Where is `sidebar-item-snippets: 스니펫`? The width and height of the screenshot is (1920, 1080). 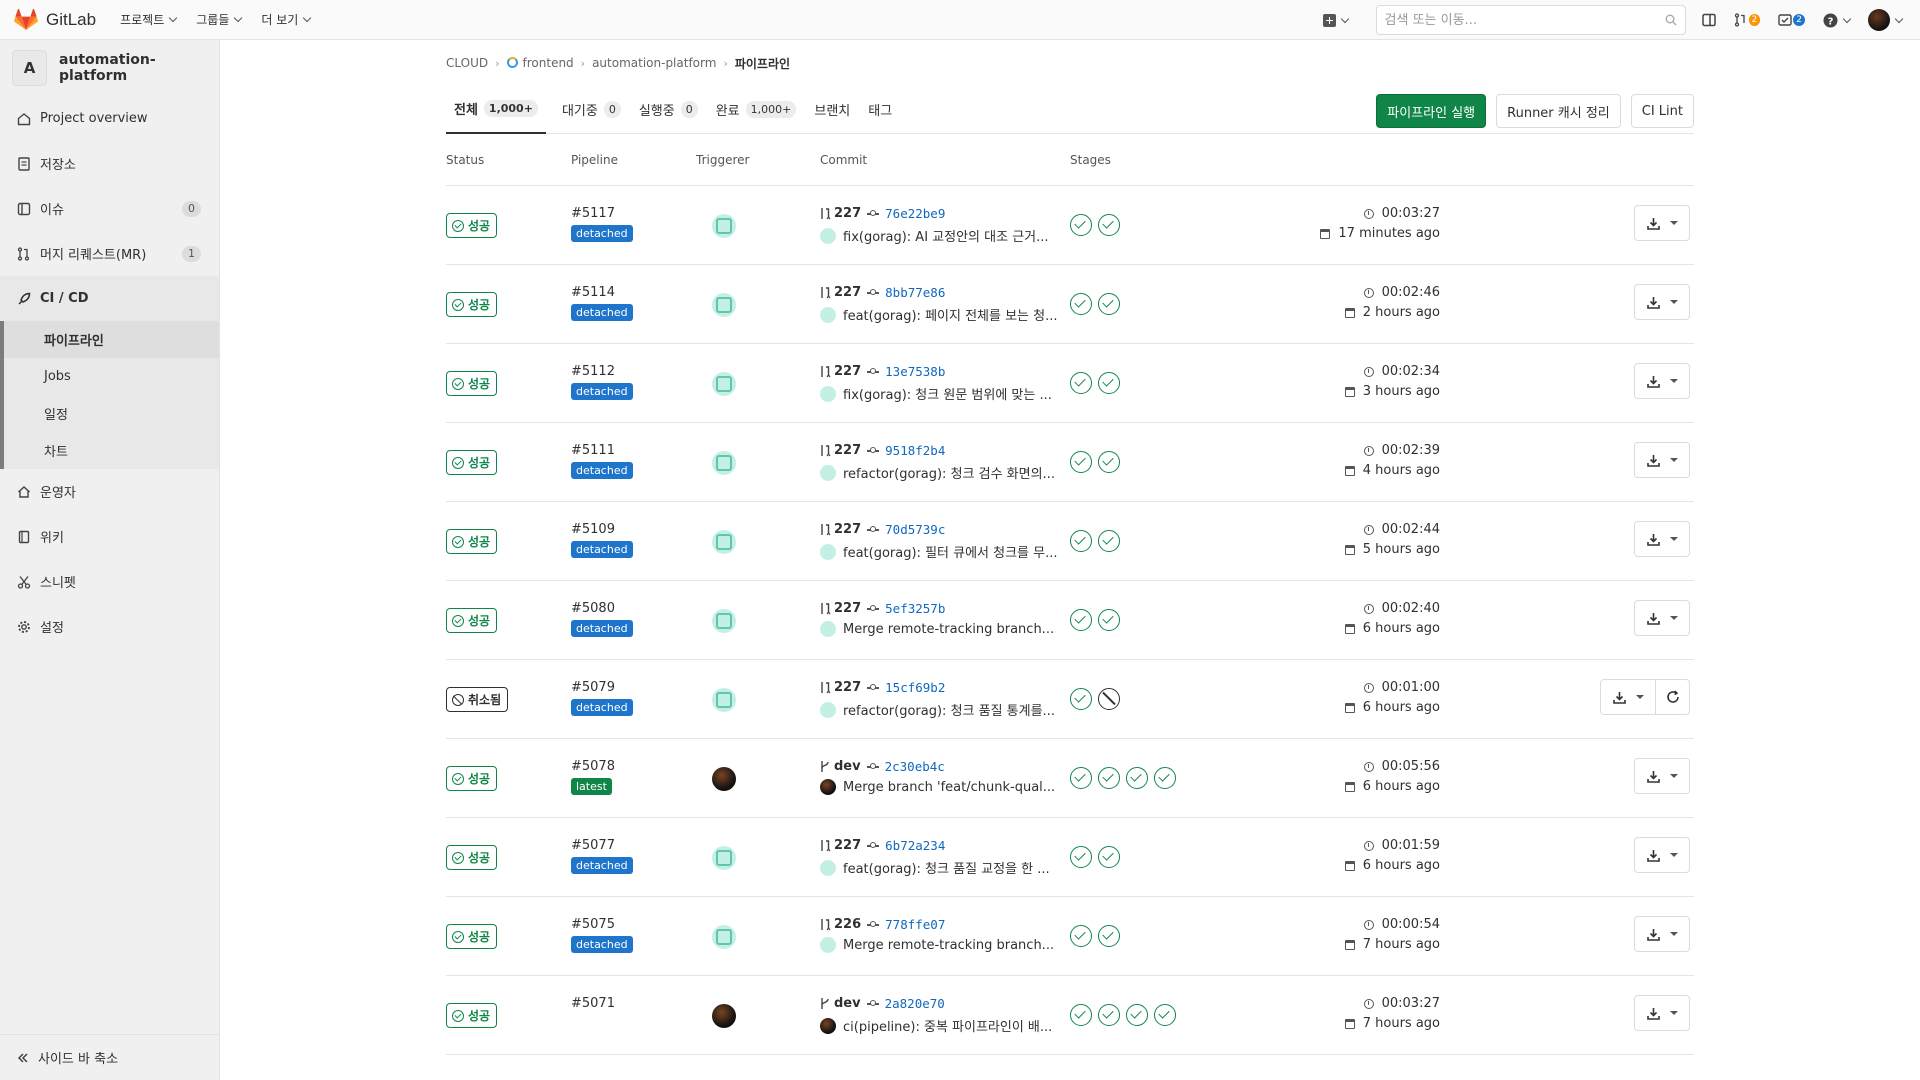 sidebar-item-snippets: 스니펫 is located at coordinates (109, 581).